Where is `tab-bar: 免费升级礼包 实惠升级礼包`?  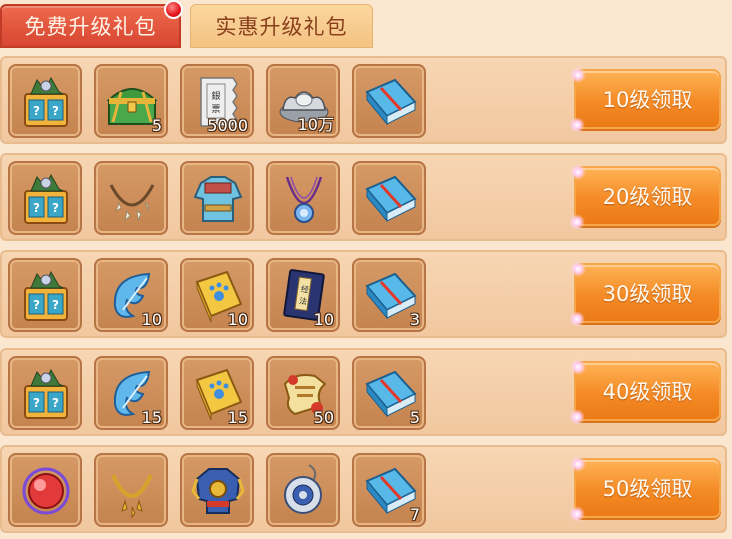
tab-bar: 免费升级礼包 实惠升级礼包 is located at coordinates (366, 27).